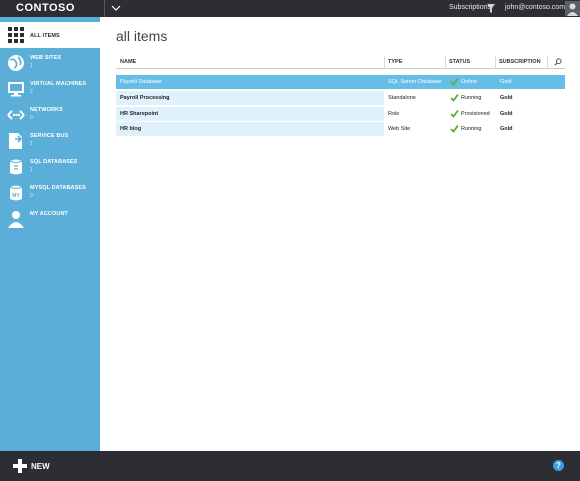 The image size is (580, 481). I want to click on column-header-name: NAME, so click(128, 62).